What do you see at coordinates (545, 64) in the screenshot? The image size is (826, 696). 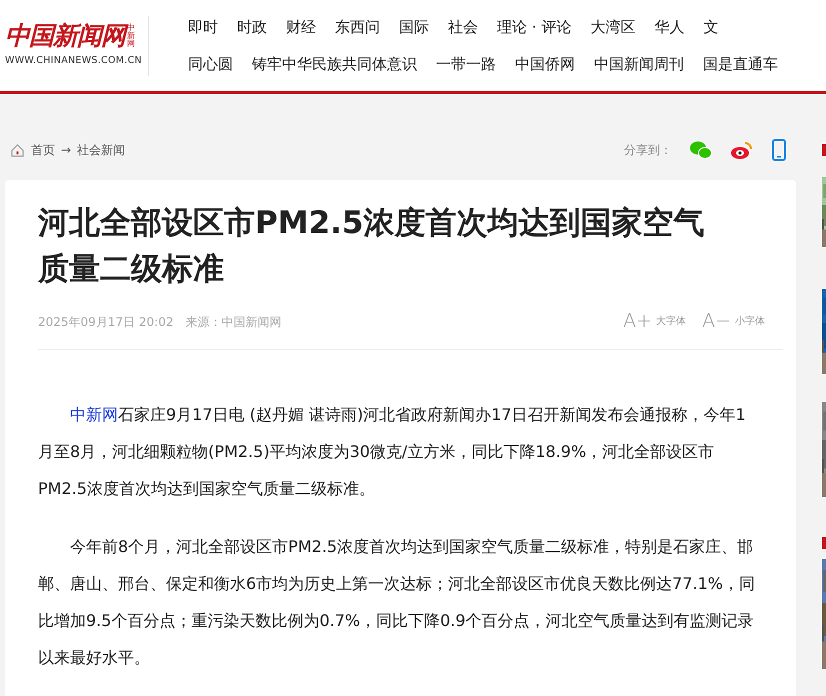 I see `nav-link: 中国侨网` at bounding box center [545, 64].